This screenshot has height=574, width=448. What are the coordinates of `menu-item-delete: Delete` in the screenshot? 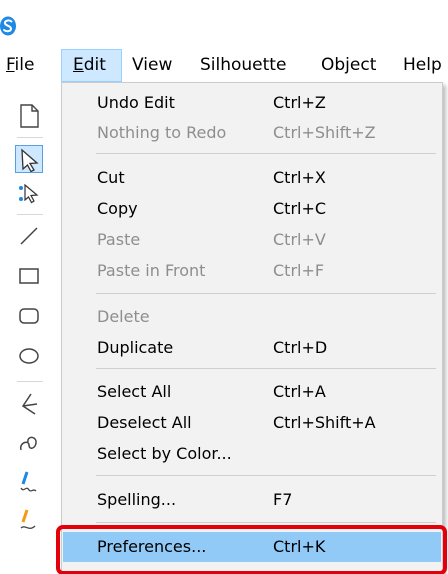 It's located at (252, 317).